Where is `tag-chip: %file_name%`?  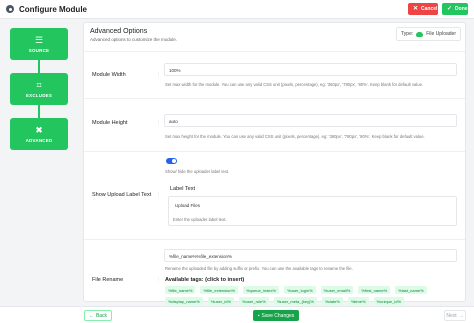
tag-chip: %file_name% is located at coordinates (180, 290).